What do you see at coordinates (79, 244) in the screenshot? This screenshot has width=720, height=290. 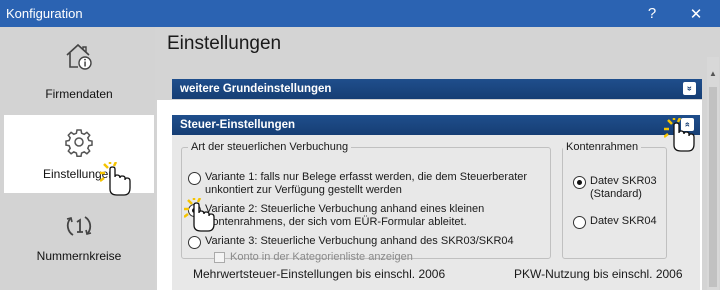 I see `sidebar-item-nummernkreise: Nummernkreise` at bounding box center [79, 244].